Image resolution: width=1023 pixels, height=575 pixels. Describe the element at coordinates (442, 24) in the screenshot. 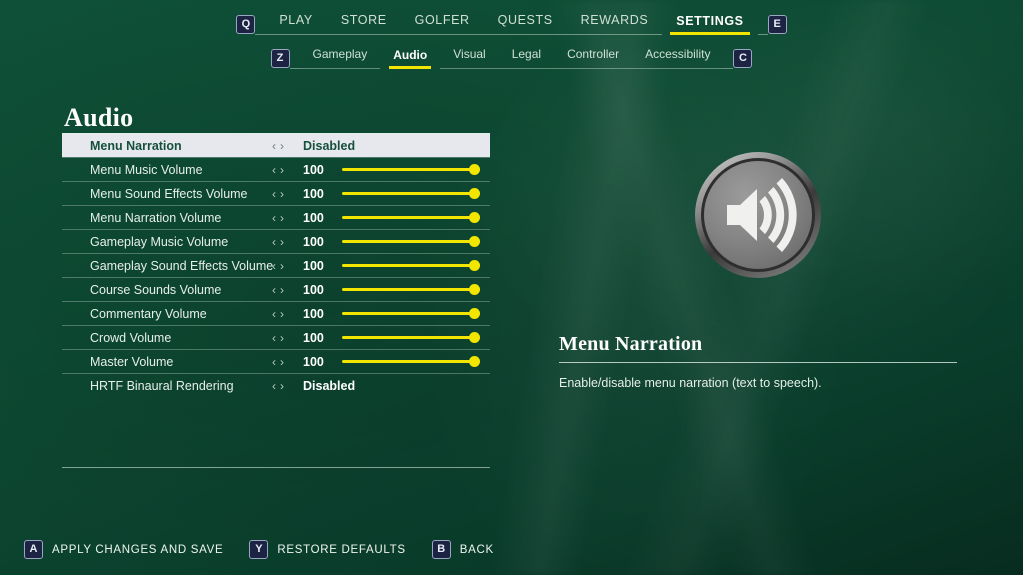

I see `nav-item-golfer: GOLFER` at that location.